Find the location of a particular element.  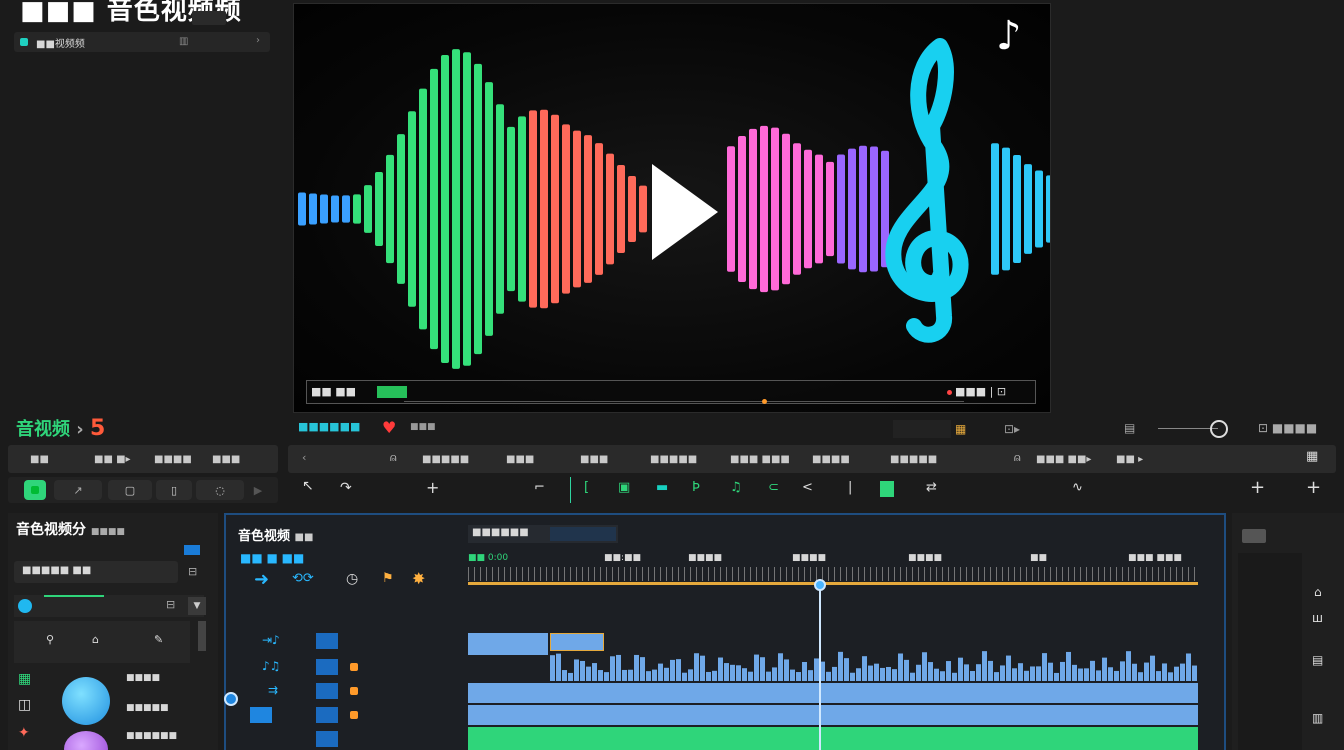

playhead-knob is located at coordinates (820, 585).